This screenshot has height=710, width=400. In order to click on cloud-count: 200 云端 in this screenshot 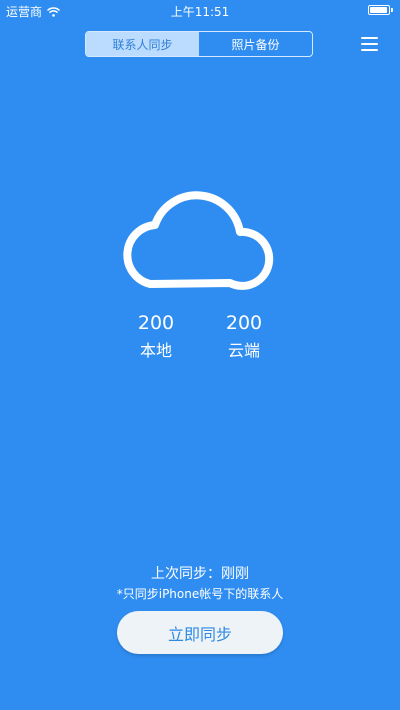, I will do `click(244, 336)`.